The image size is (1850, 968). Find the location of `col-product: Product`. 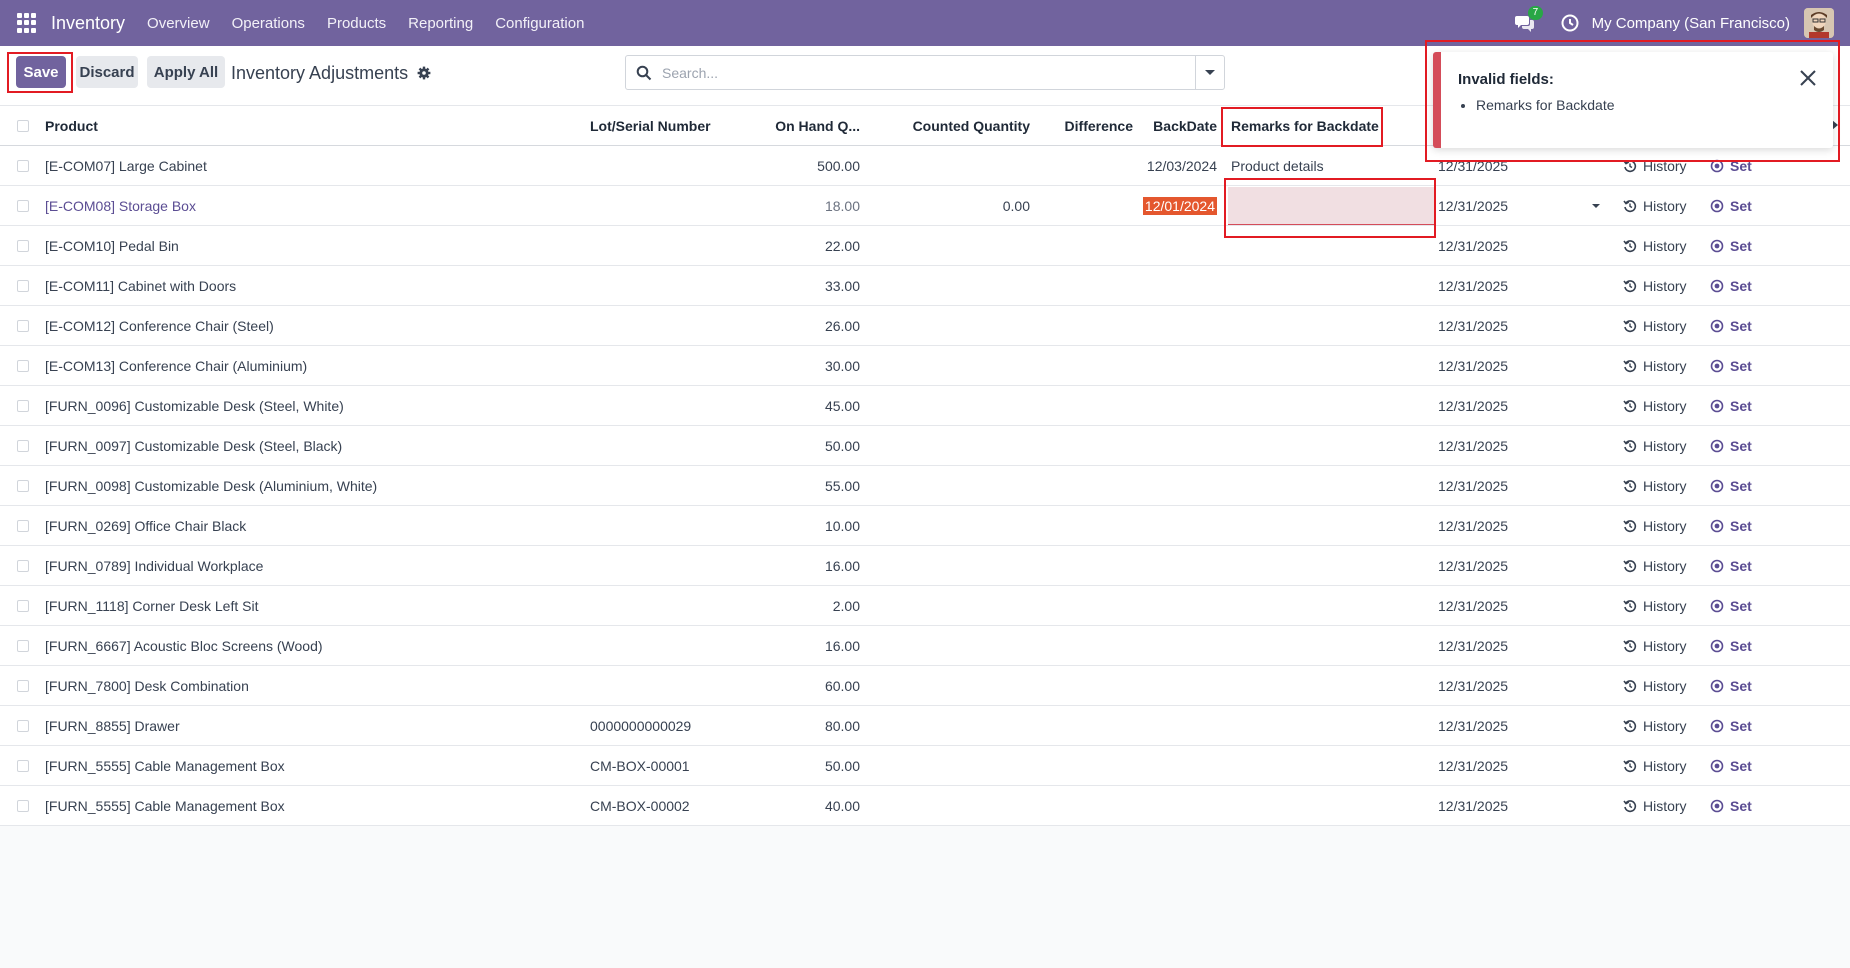

col-product: Product is located at coordinates (71, 126).